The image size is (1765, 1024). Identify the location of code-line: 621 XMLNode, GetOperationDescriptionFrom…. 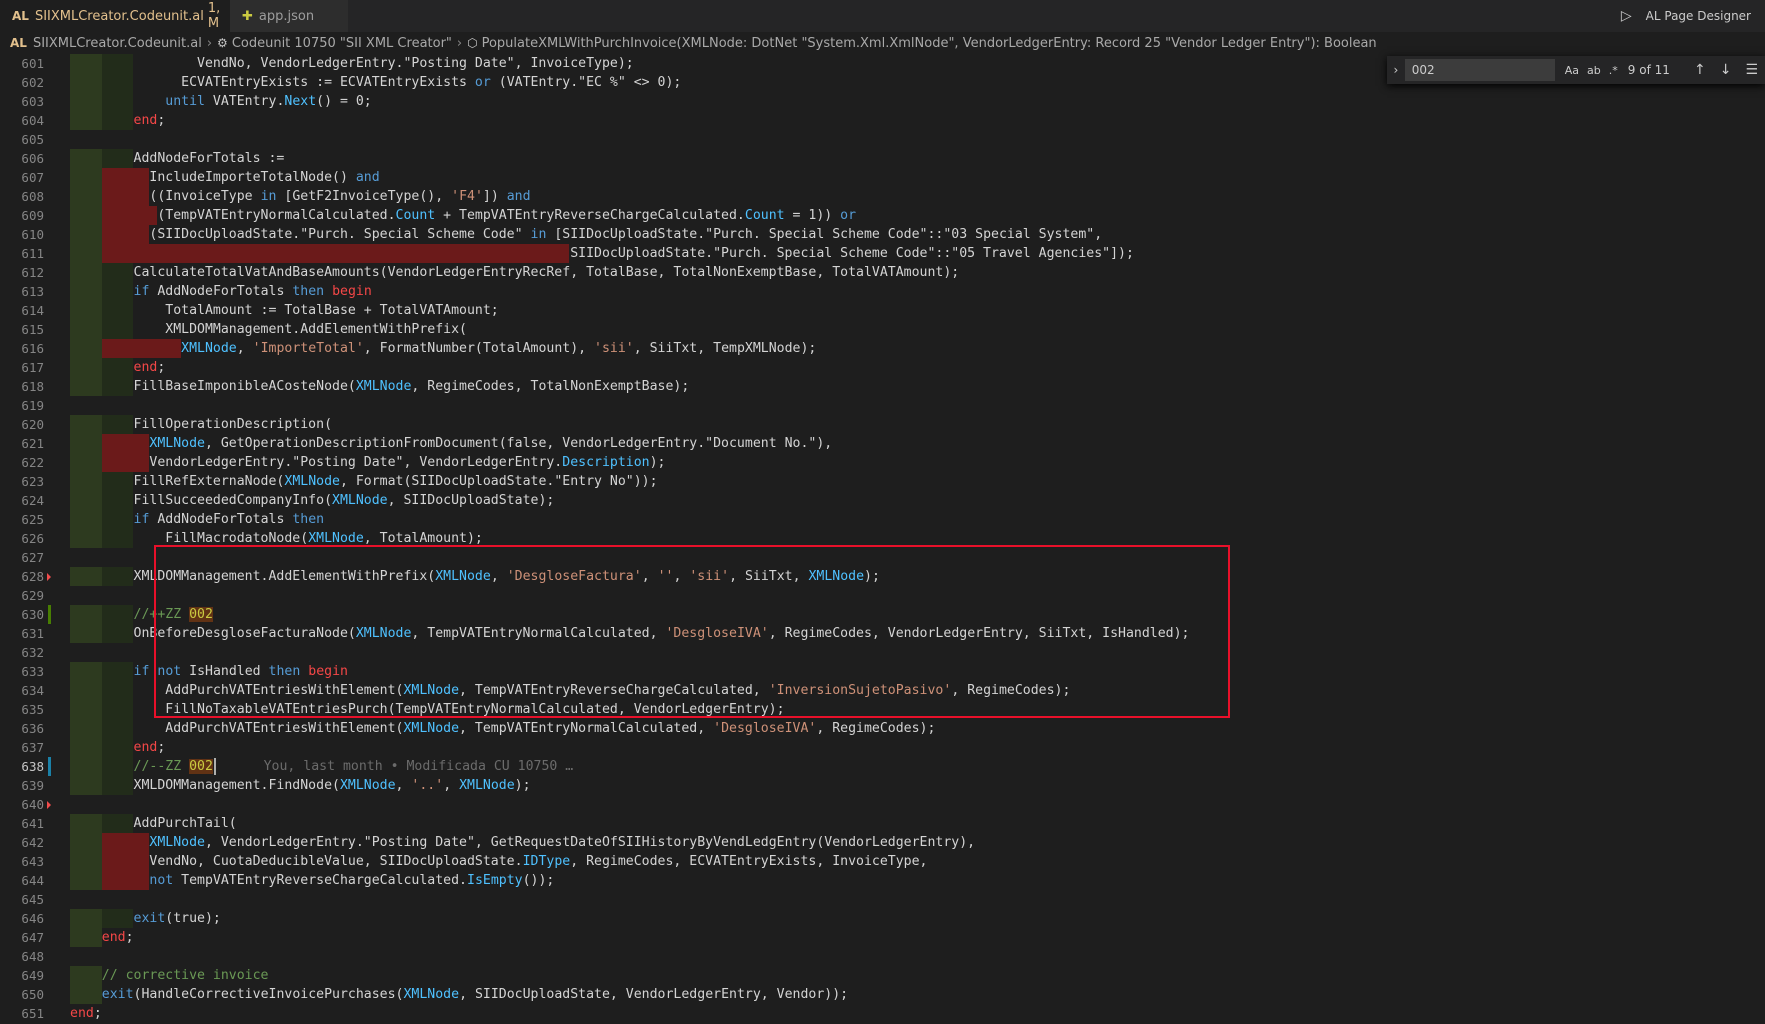
(882, 443).